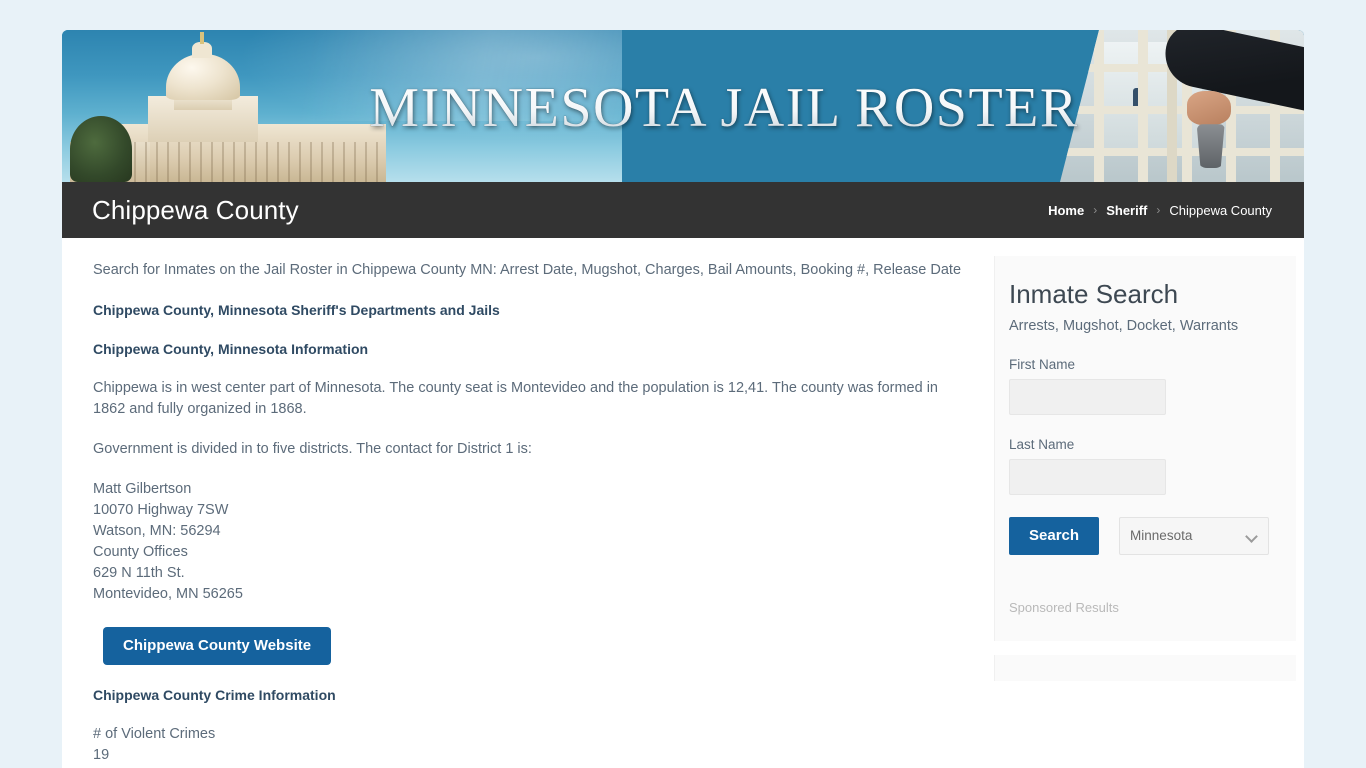 Image resolution: width=1366 pixels, height=768 pixels. I want to click on search-controls-row: Search Minnesota, so click(1141, 535).